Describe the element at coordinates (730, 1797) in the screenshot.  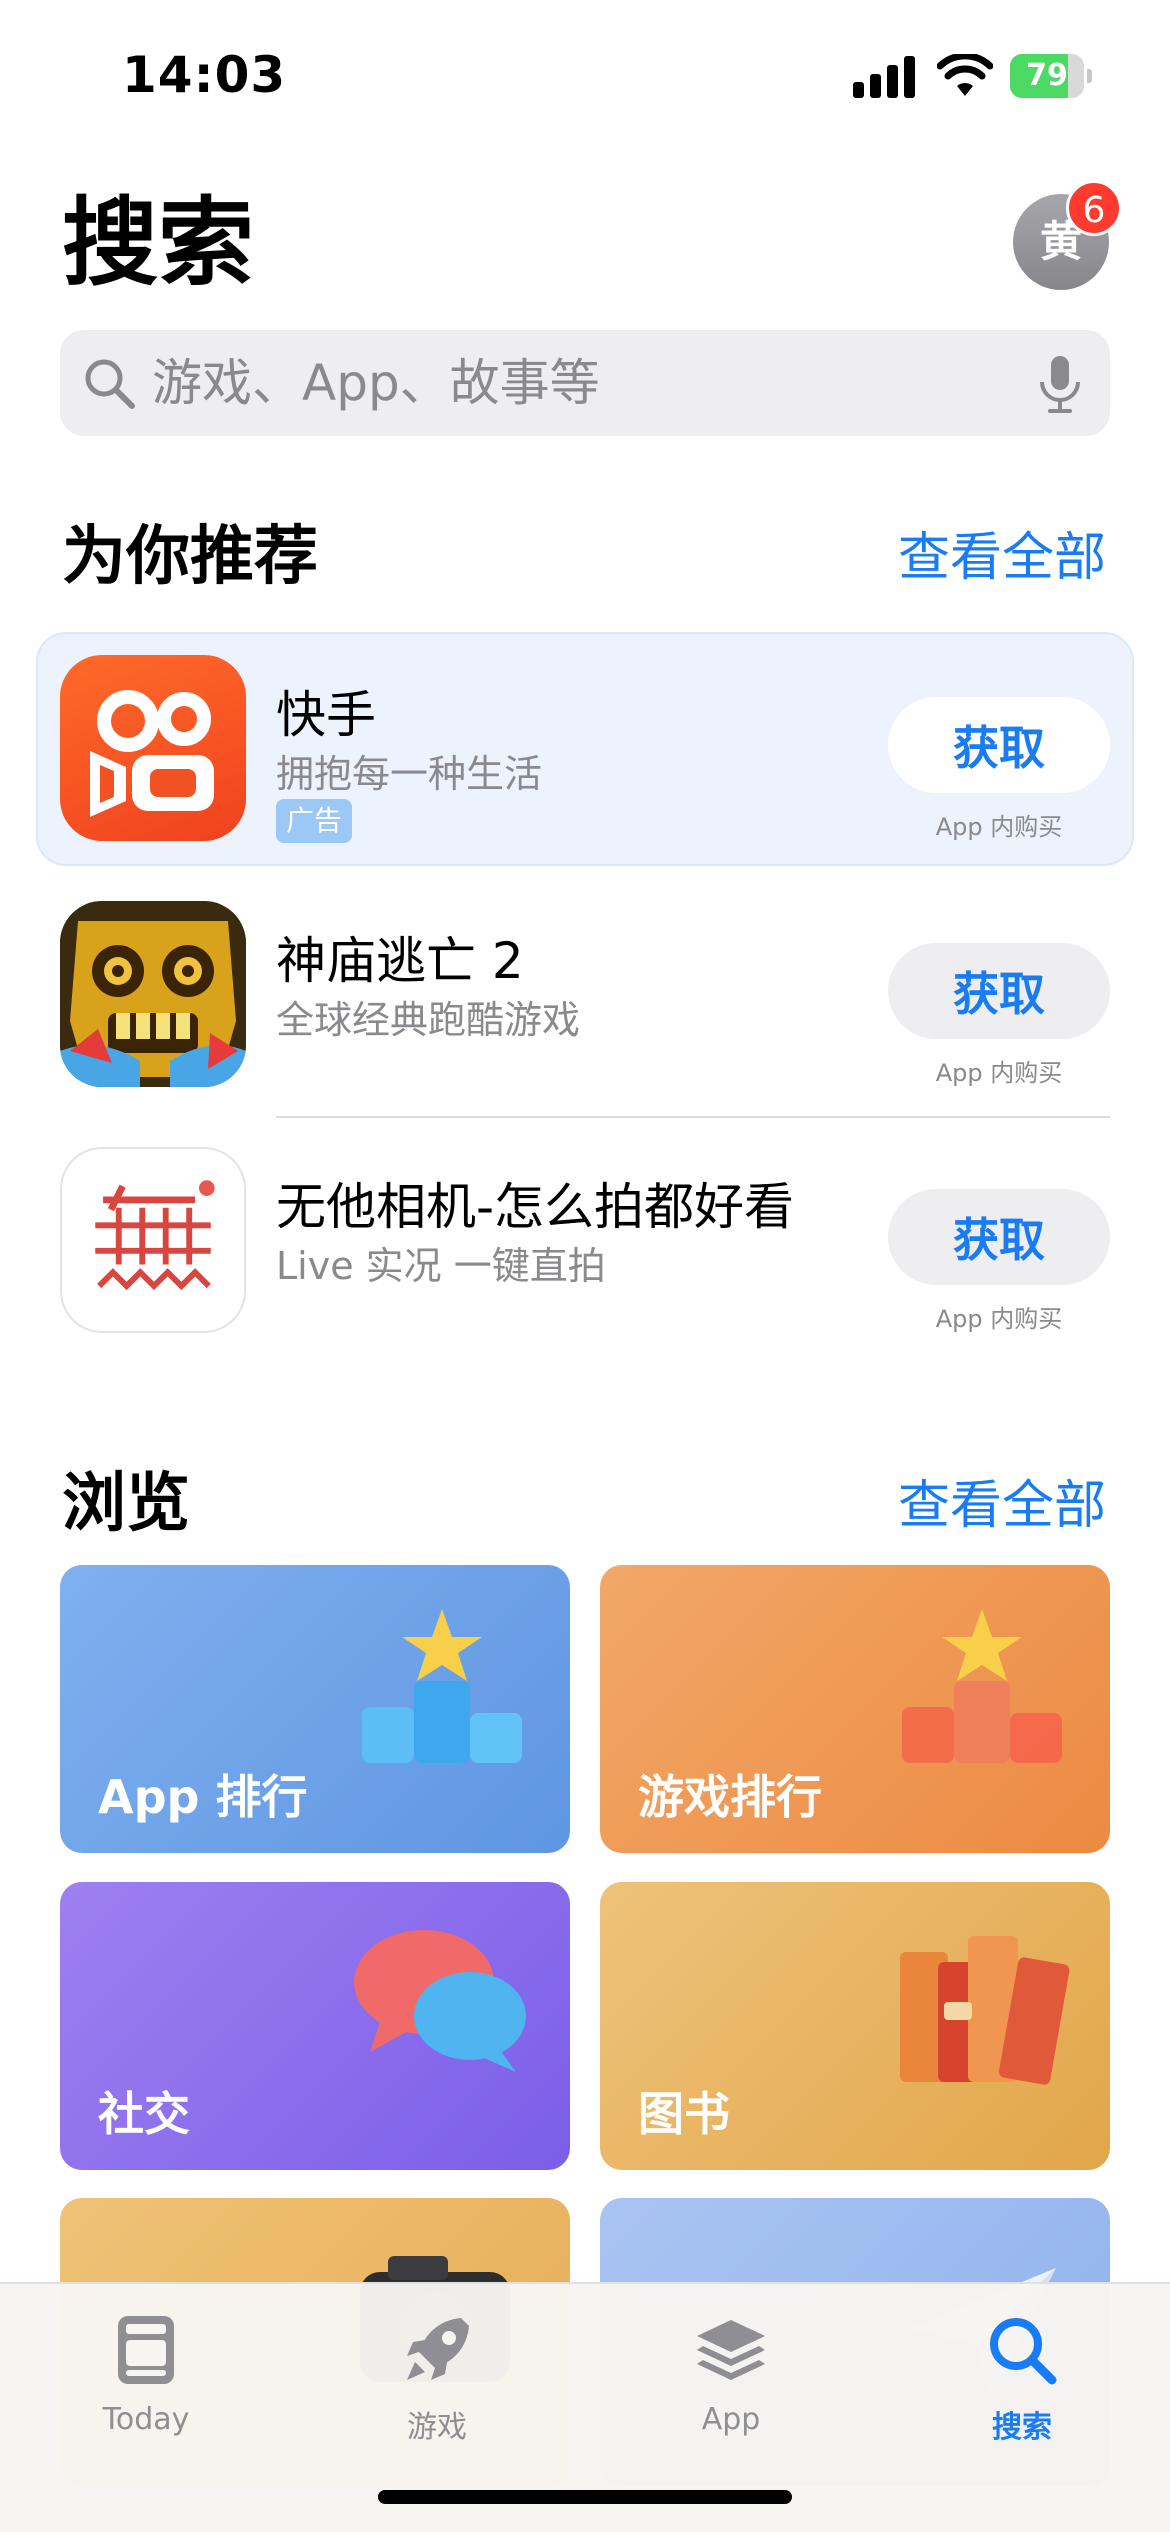
I see `tile-label: 游戏排行` at that location.